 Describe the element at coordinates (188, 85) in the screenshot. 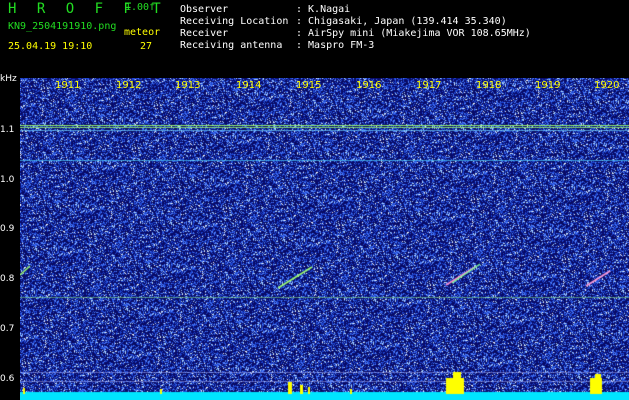

I see `x-tick-1913: 1913` at that location.